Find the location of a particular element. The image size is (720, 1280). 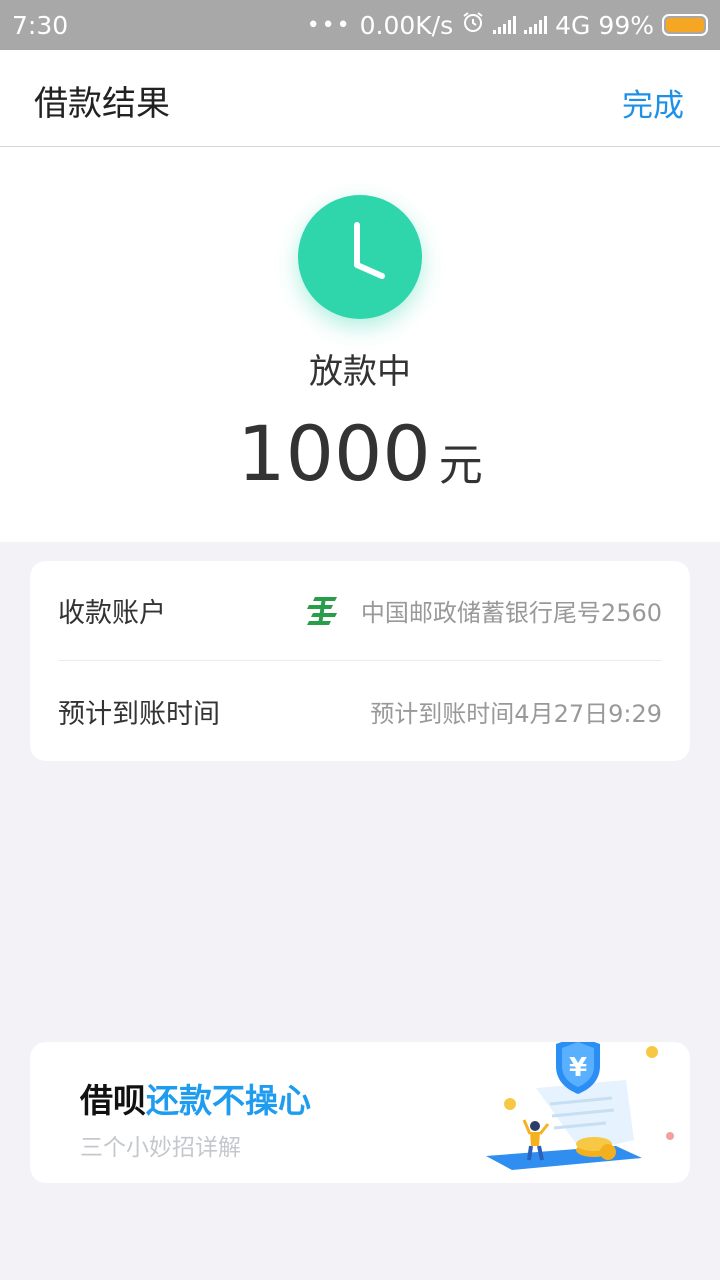

info-row-account: 收款账户 中国邮政储蓄银行尾号2560 is located at coordinates (360, 611).